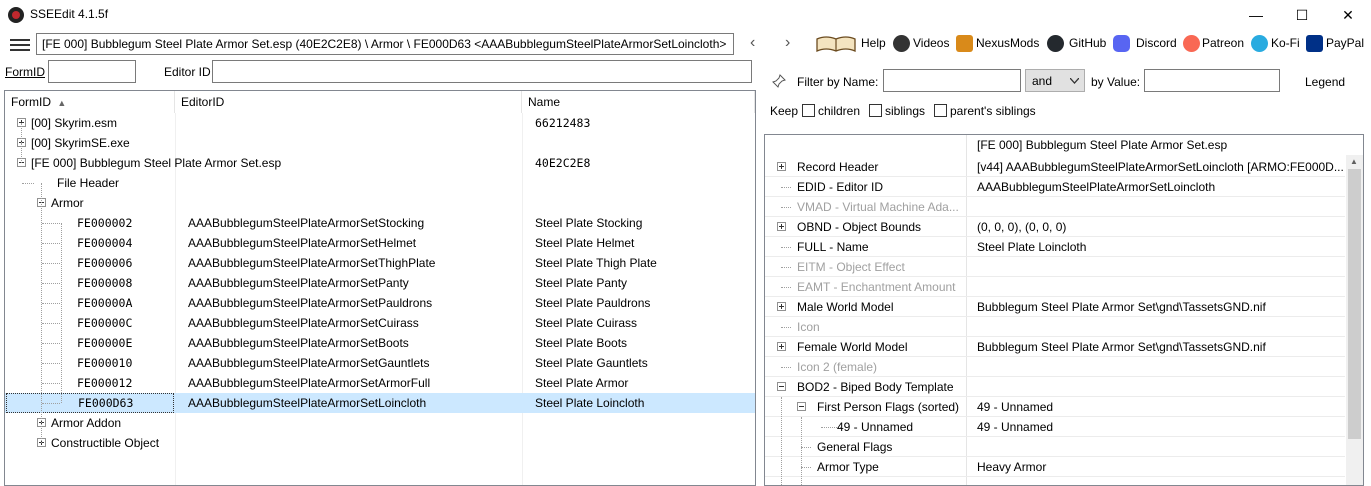 This screenshot has height=486, width=1371. I want to click on github-icon, so click(1055, 43).